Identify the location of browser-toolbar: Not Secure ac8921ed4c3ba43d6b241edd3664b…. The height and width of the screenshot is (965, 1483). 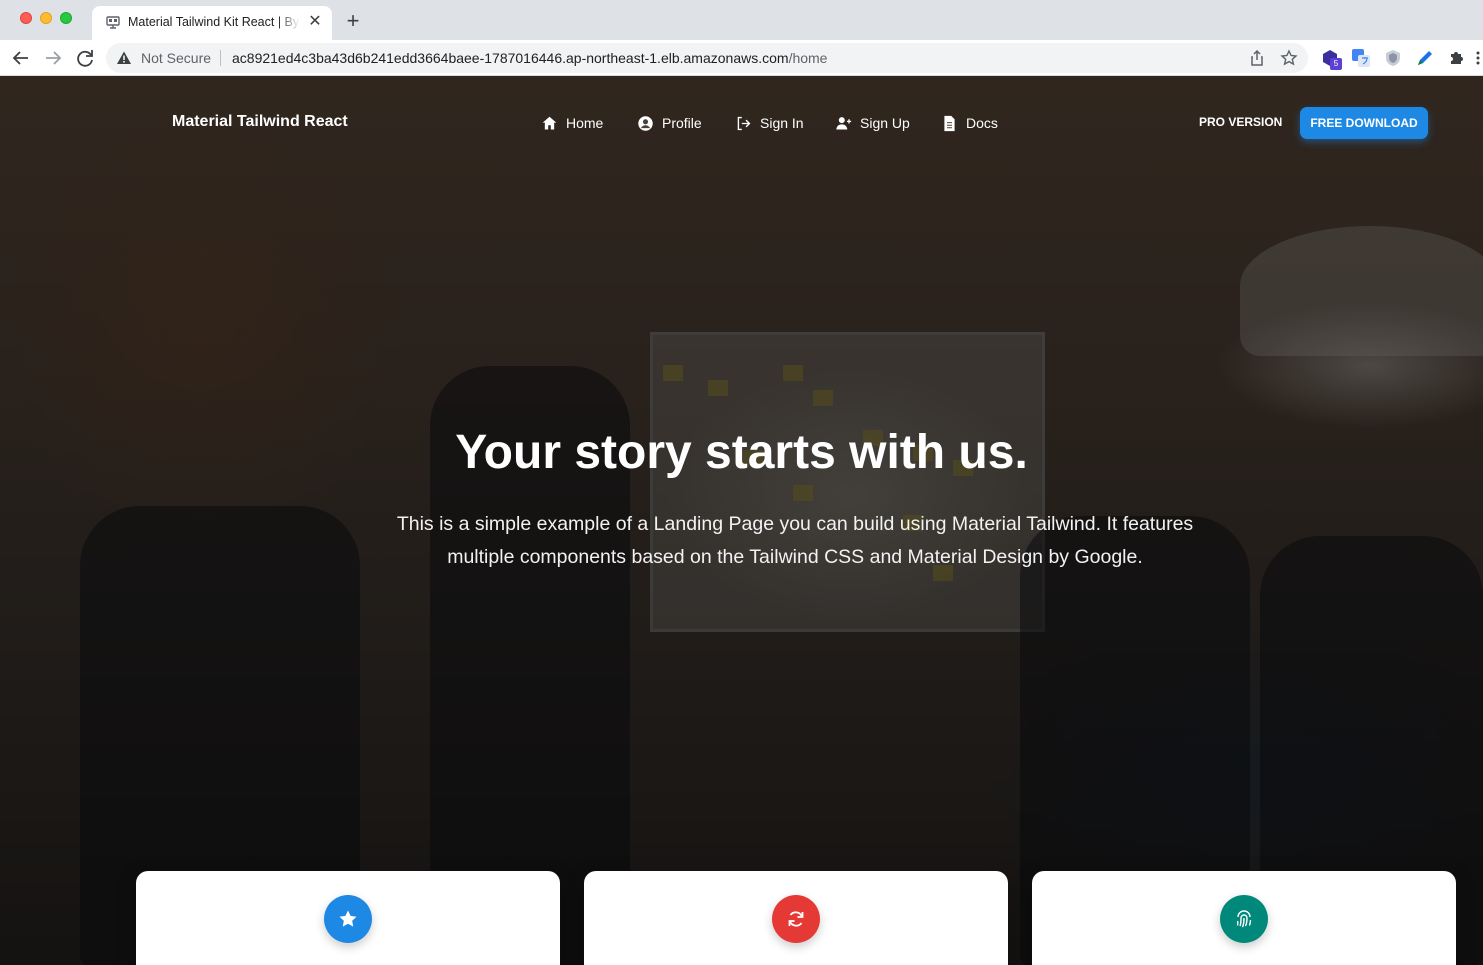
(741, 58).